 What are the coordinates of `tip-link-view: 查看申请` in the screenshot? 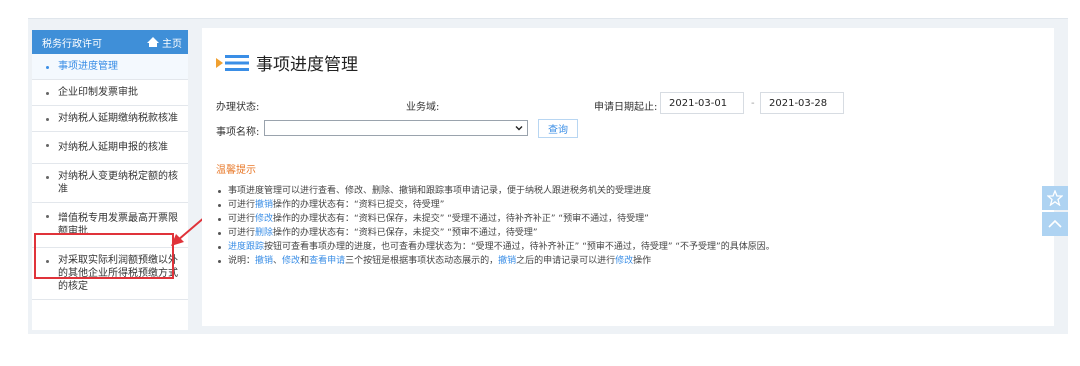 It's located at (327, 261).